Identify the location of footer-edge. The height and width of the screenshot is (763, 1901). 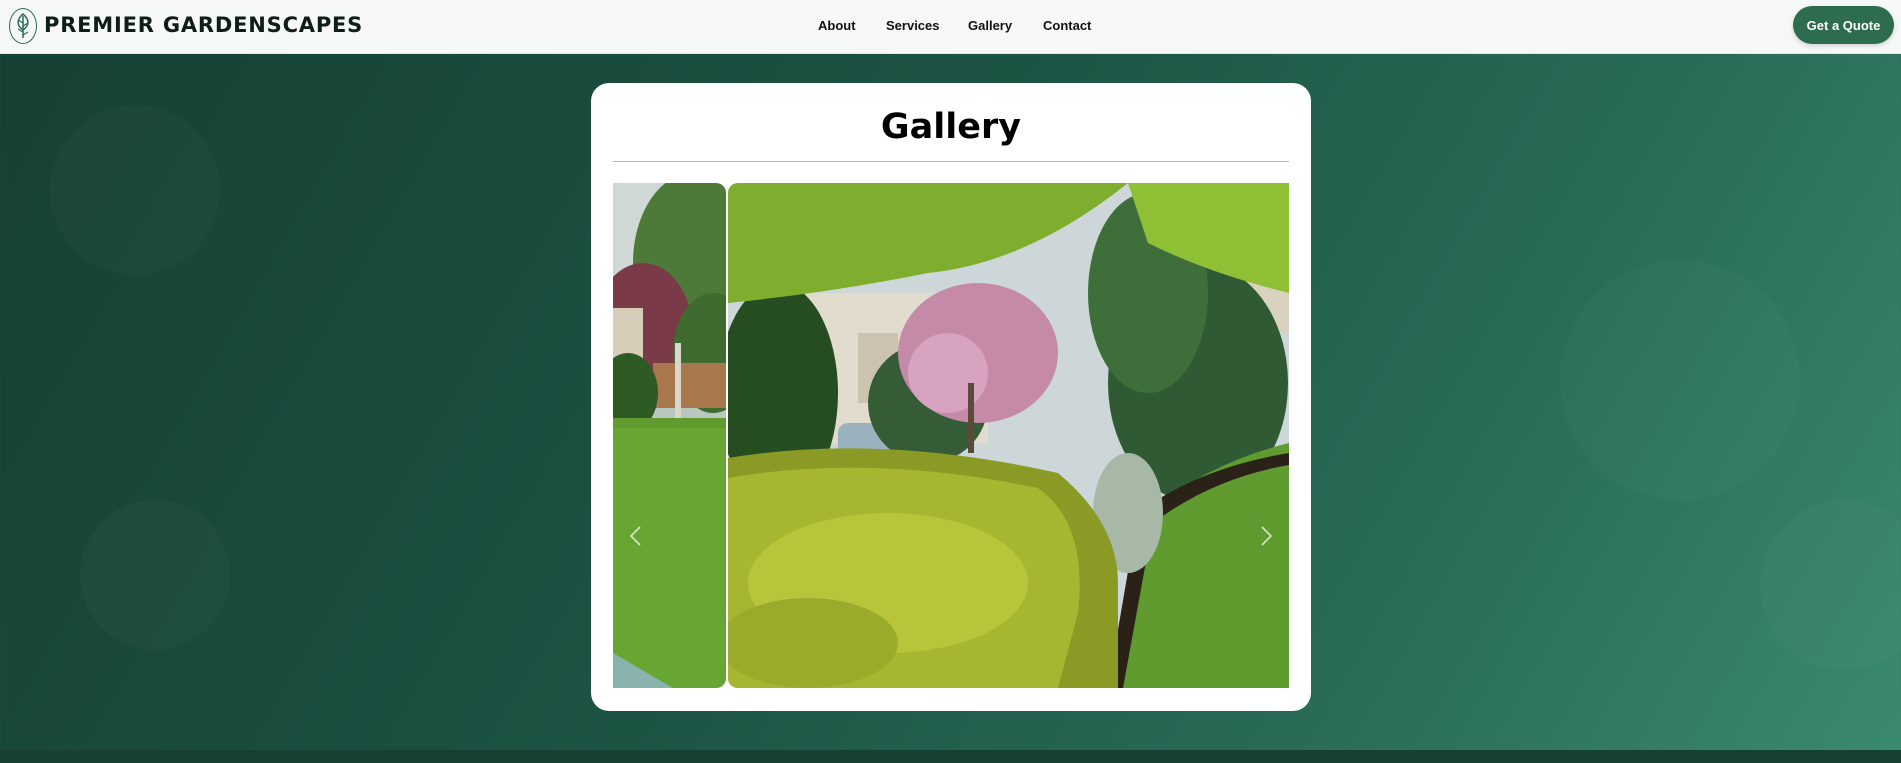
(950, 756).